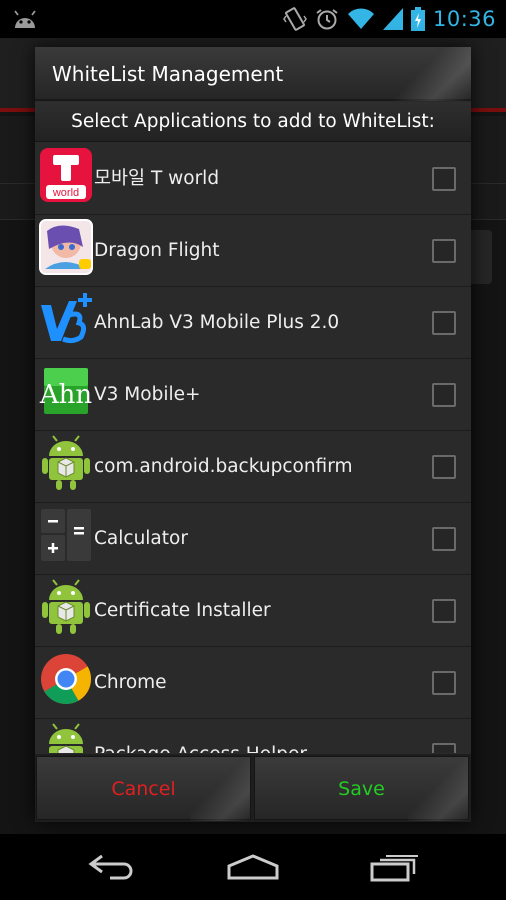 The height and width of the screenshot is (900, 506). I want to click on ahn-icon: Ahn, so click(65, 391).